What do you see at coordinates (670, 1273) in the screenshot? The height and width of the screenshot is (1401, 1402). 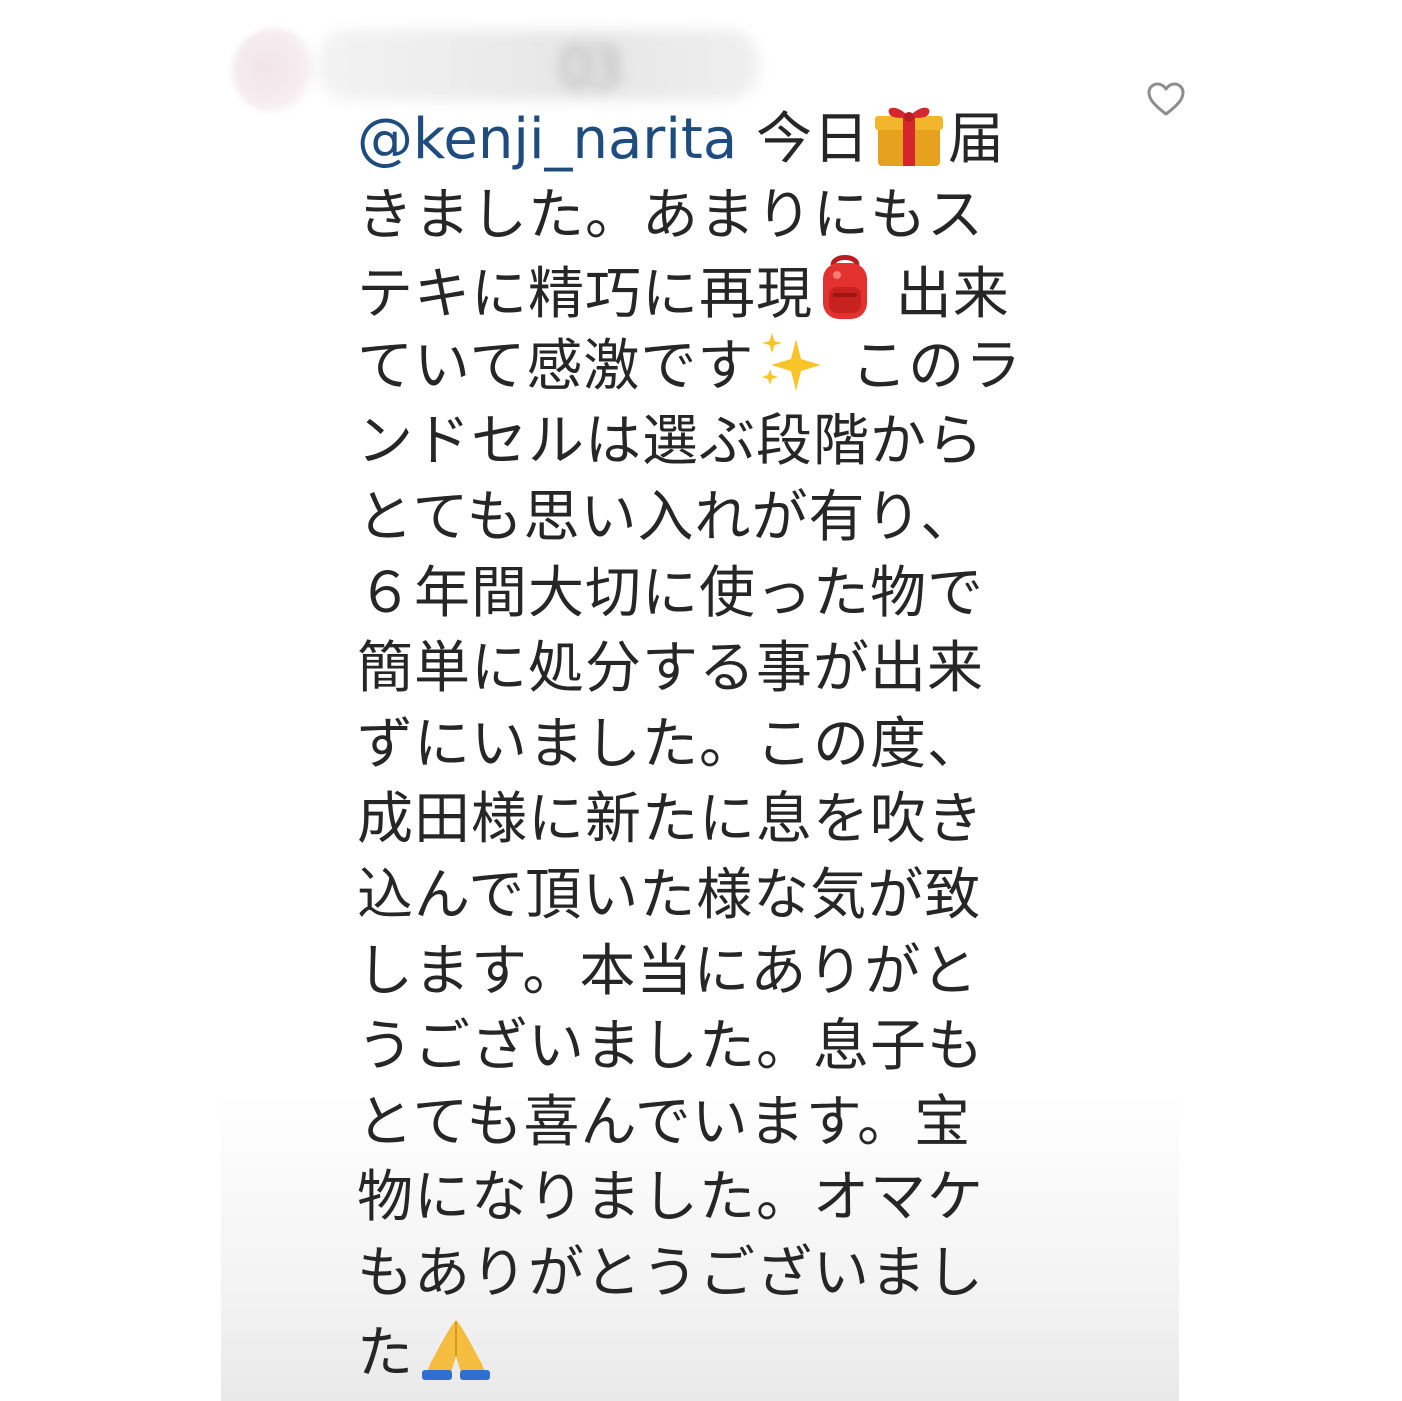 I see `comment-line: もありがとうございまし` at bounding box center [670, 1273].